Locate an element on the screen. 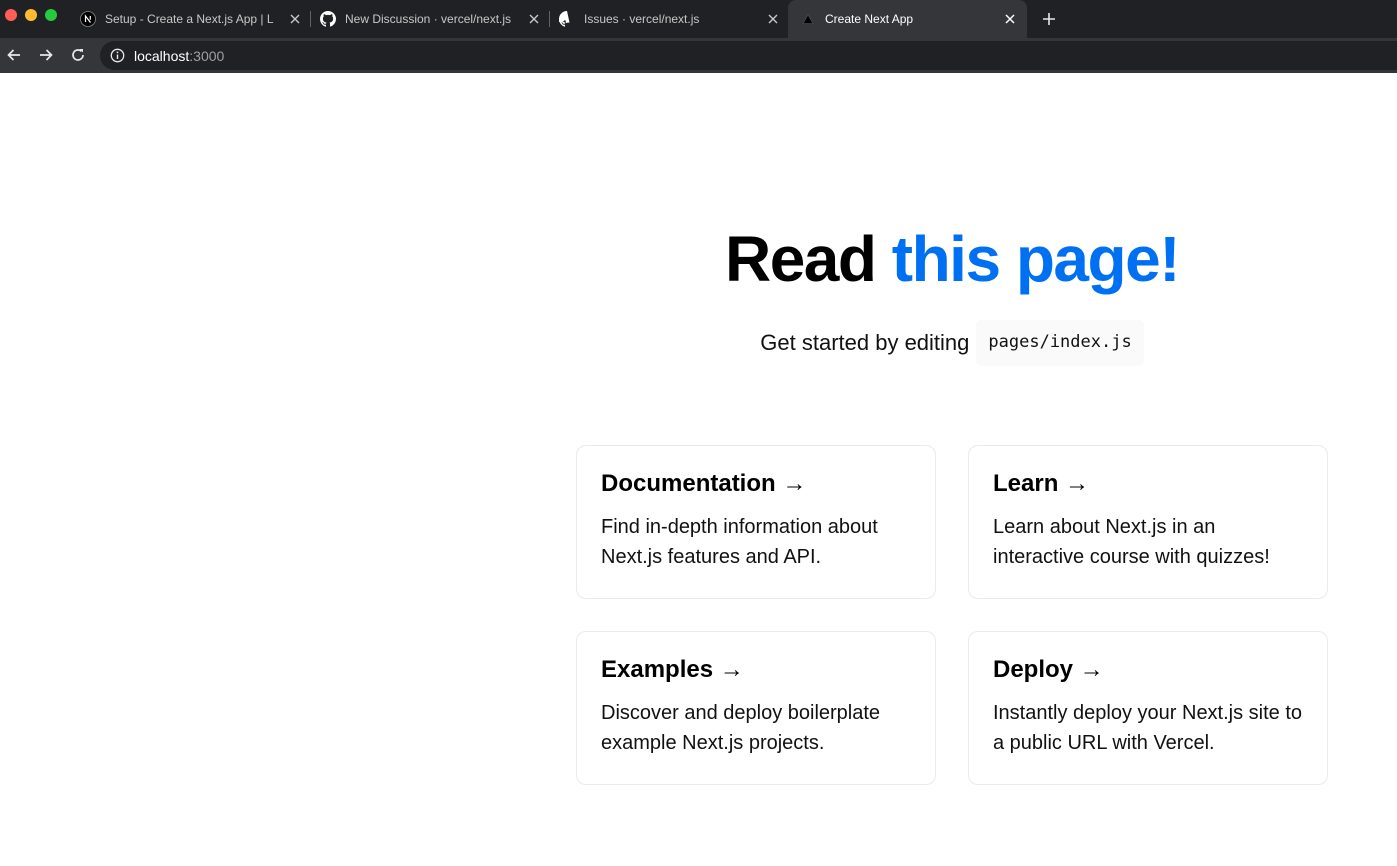 This screenshot has height=866, width=1397. browser-tab-create-next-app: Create Next App is located at coordinates (907, 19).